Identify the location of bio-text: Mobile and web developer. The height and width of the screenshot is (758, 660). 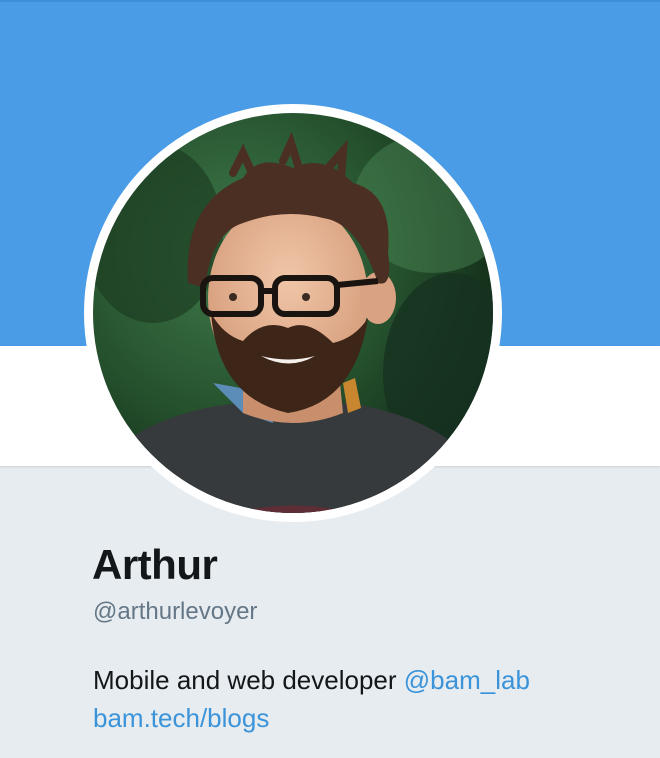
(245, 680).